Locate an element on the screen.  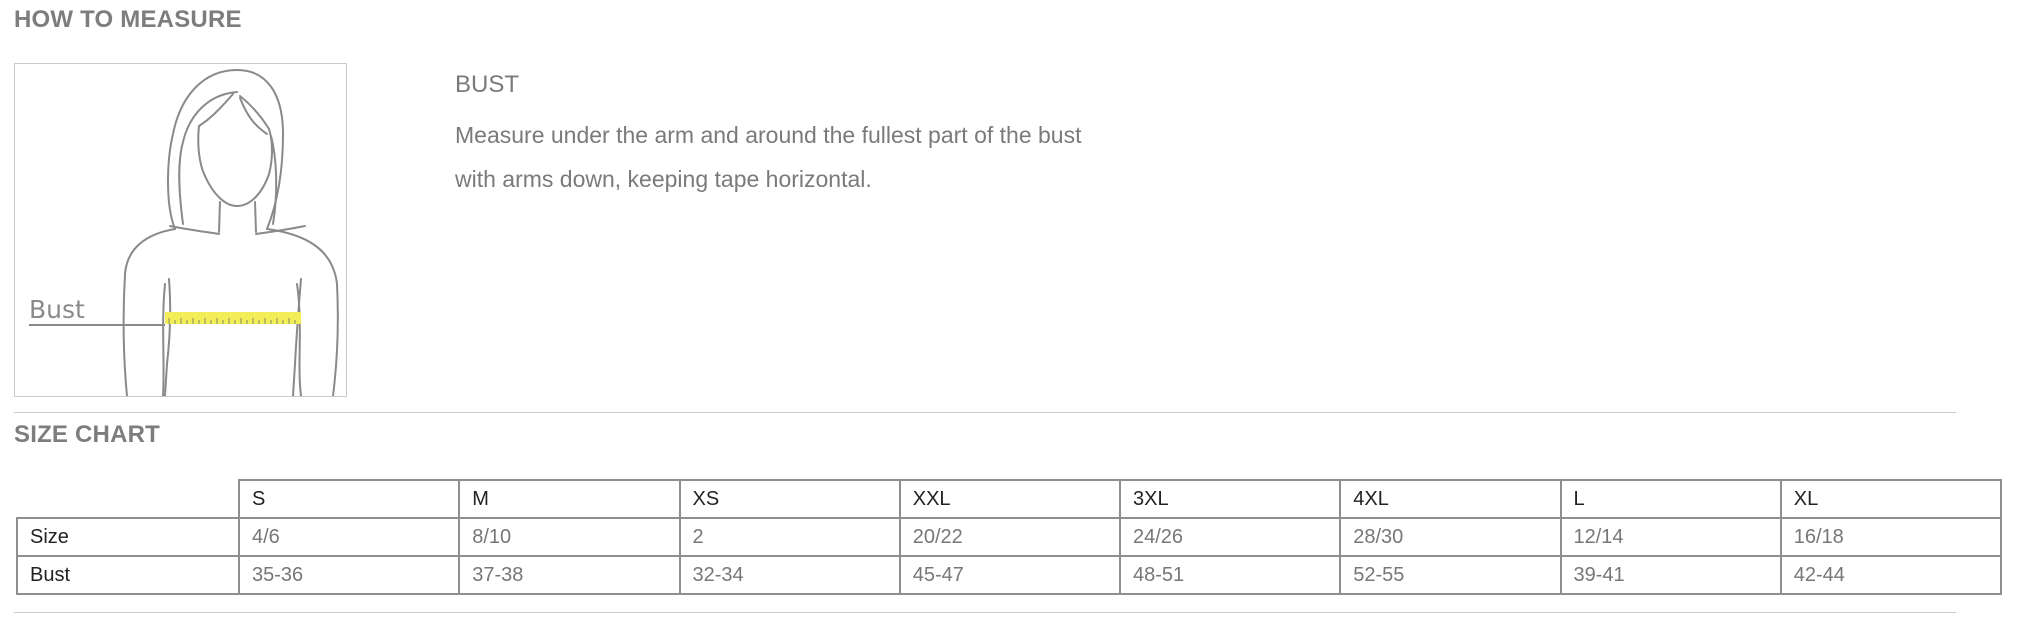
how-to-measure-heading: HOW TO MEASURE is located at coordinates (128, 19).